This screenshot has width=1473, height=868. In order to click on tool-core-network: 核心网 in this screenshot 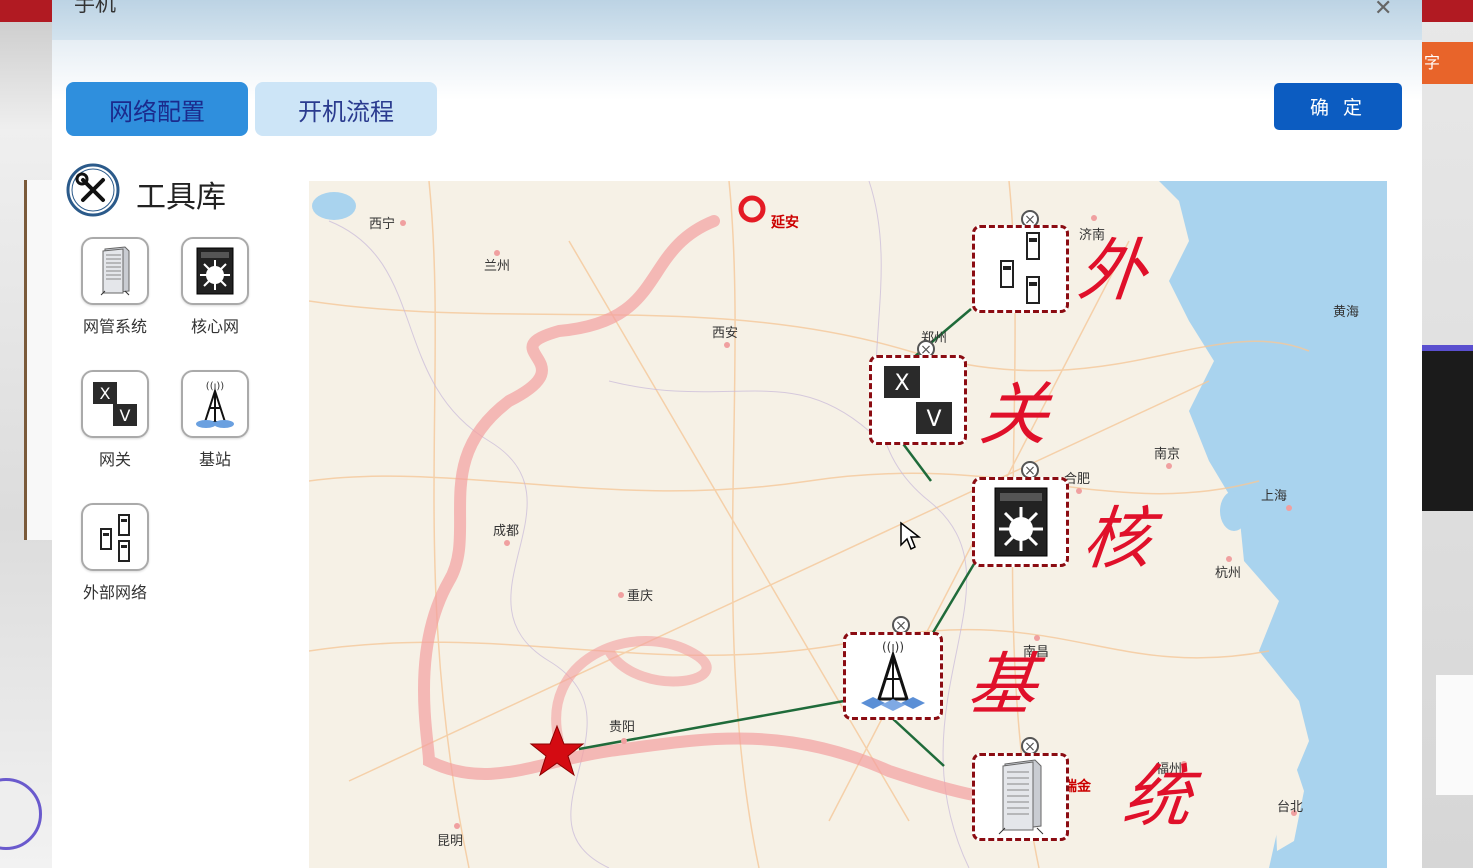, I will do `click(215, 287)`.